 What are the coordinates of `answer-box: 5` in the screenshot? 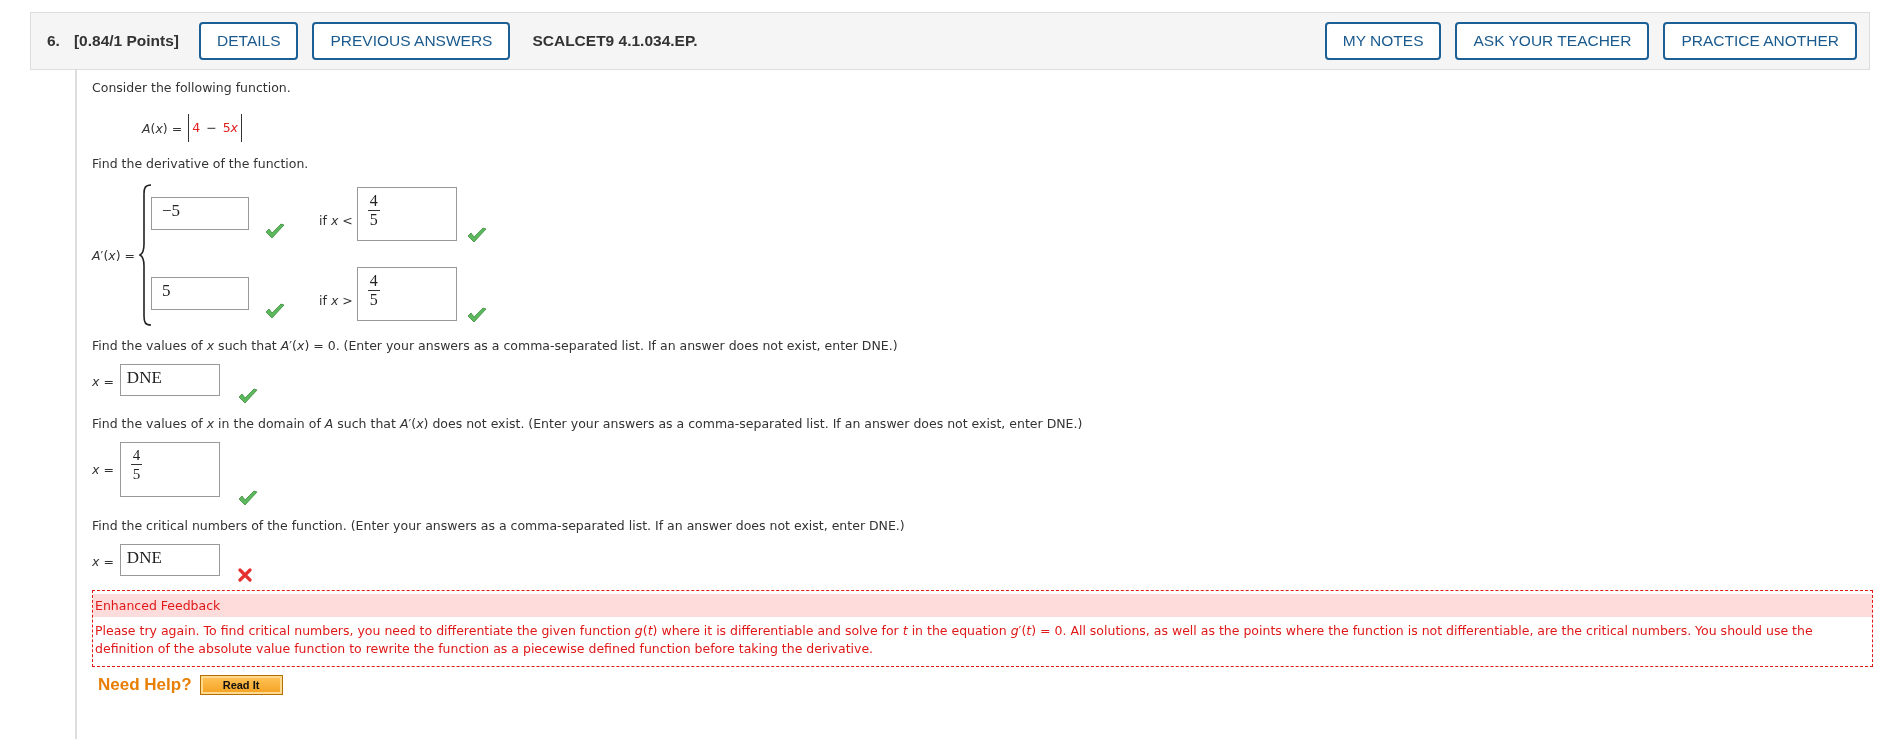 It's located at (200, 293).